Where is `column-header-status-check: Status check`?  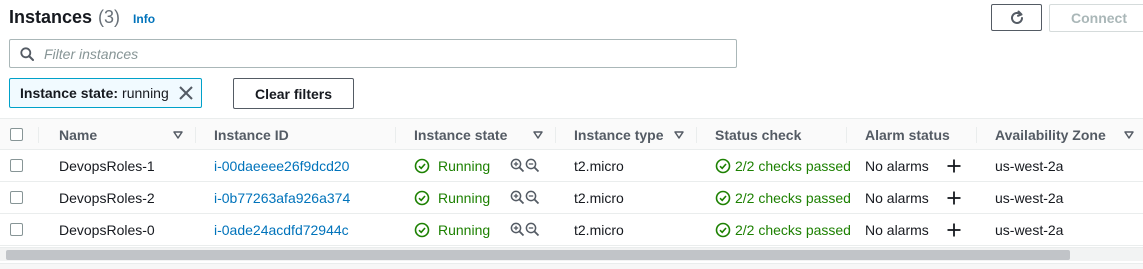 column-header-status-check: Status check is located at coordinates (758, 134).